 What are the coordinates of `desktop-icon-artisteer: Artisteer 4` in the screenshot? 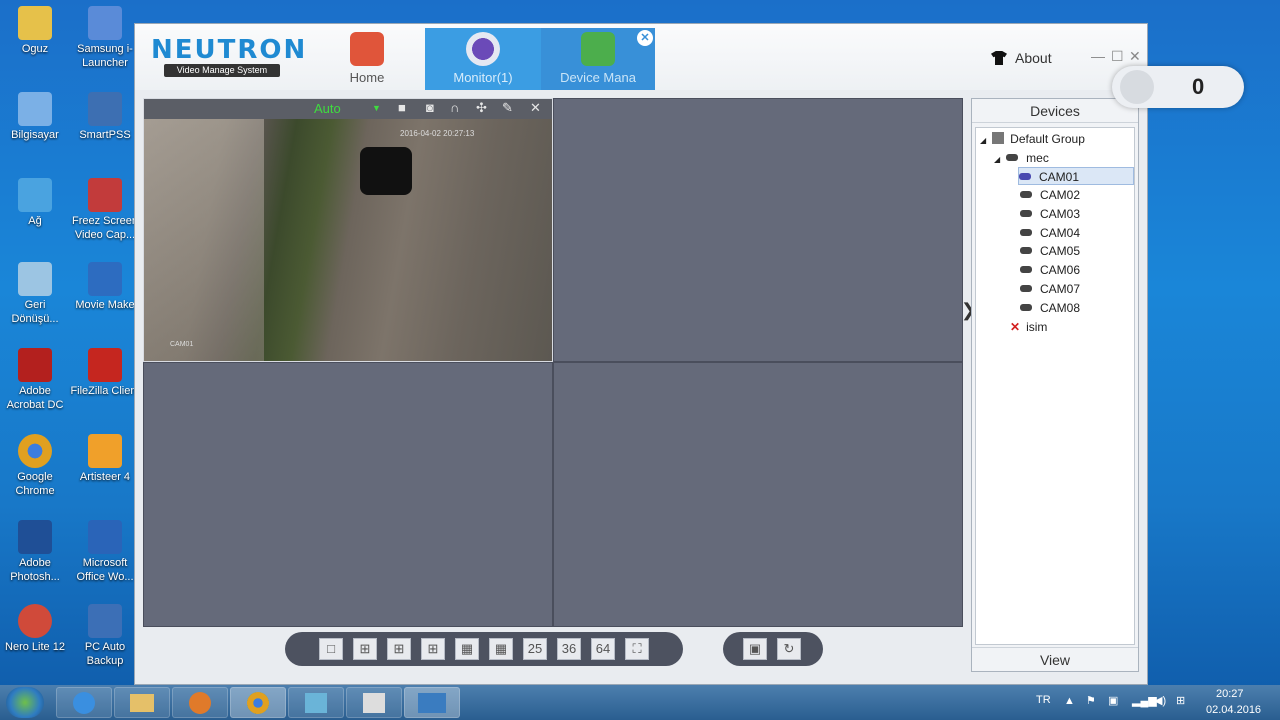 It's located at (105, 459).